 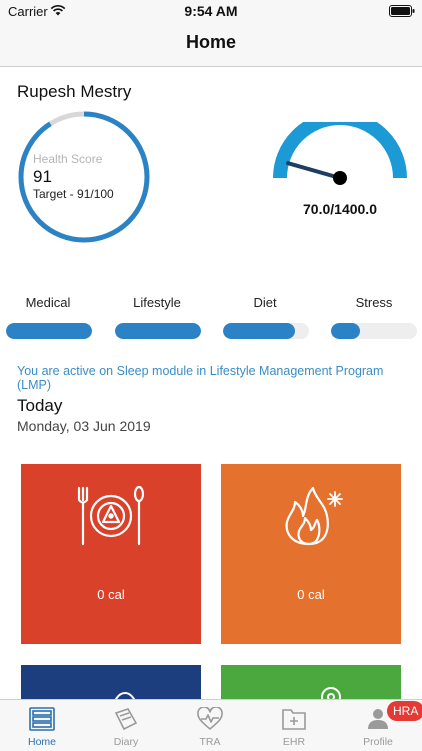 I want to click on category-label-lifestyle: Lifestyle, so click(x=157, y=302).